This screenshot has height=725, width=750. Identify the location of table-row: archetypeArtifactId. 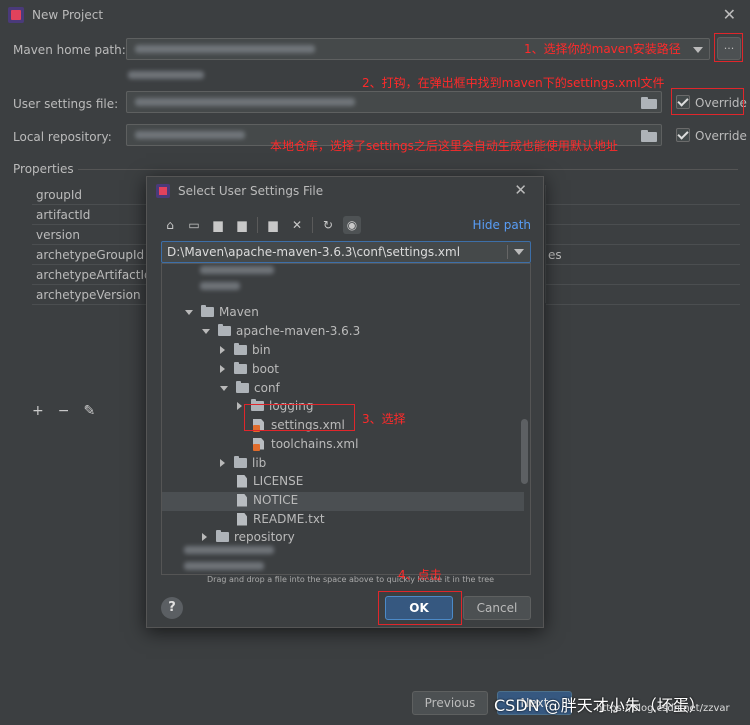
(92, 275).